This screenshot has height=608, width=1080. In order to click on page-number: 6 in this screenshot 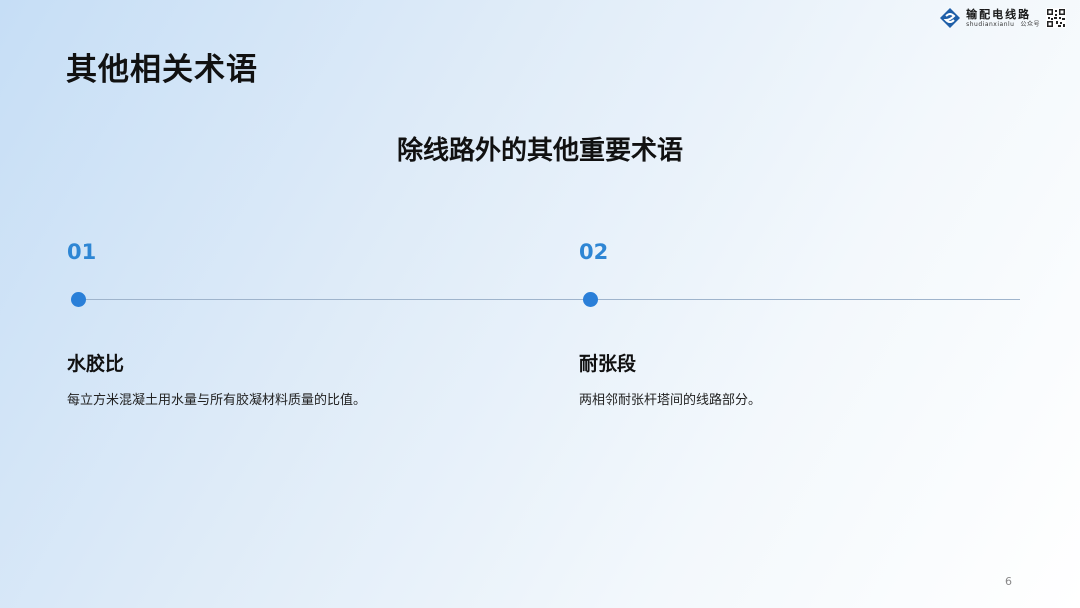, I will do `click(1008, 581)`.